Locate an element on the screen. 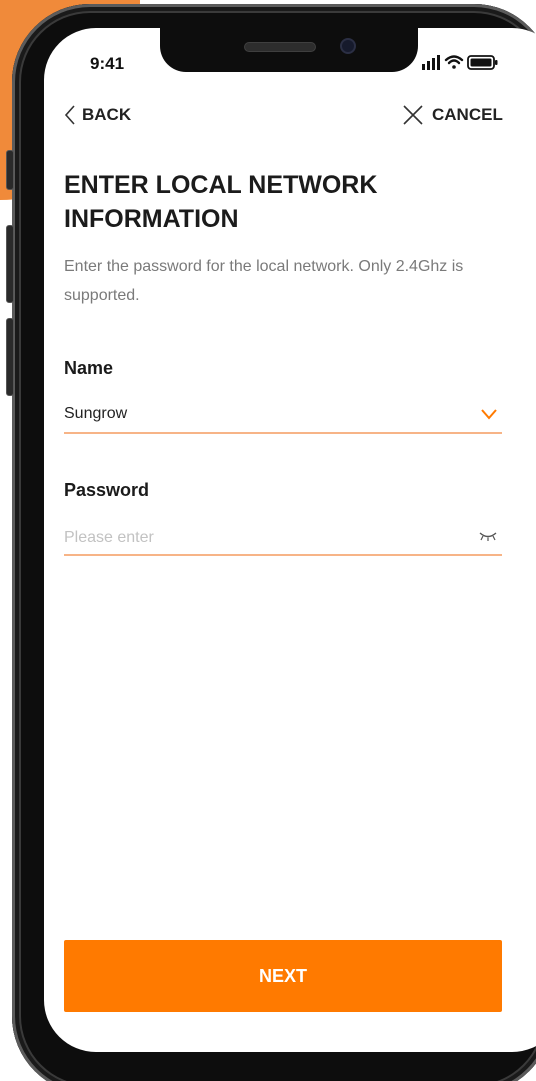  chevron-left-icon is located at coordinates (69, 115).